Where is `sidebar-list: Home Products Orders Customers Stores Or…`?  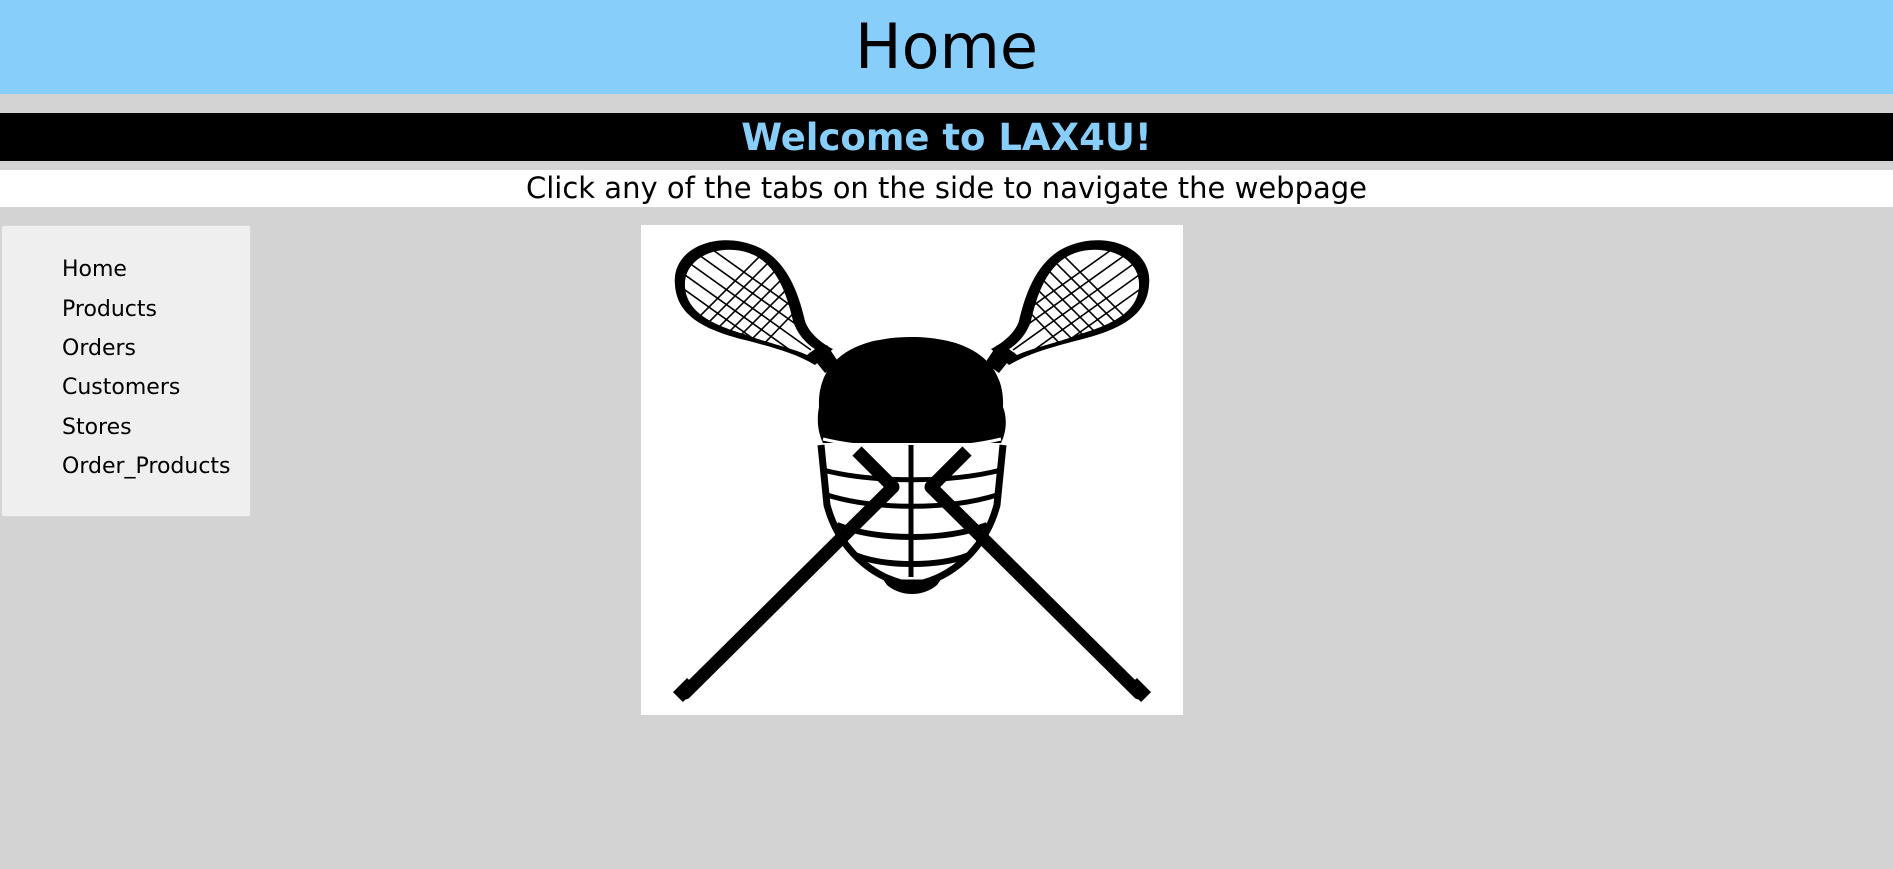 sidebar-list: Home Products Orders Customers Stores Or… is located at coordinates (146, 368).